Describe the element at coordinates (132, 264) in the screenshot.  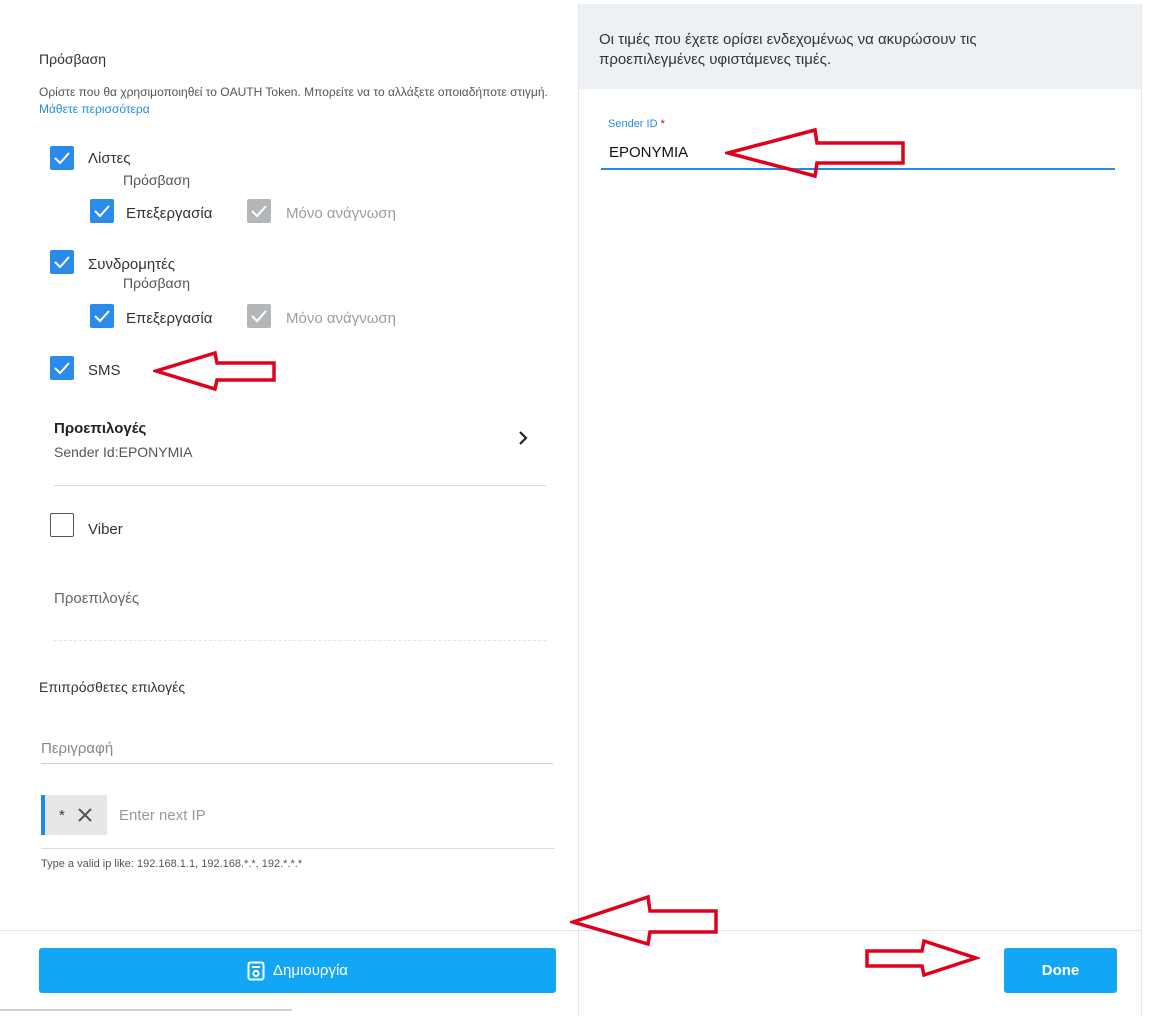
I see `subscribers-label: Συνδρομητές` at that location.